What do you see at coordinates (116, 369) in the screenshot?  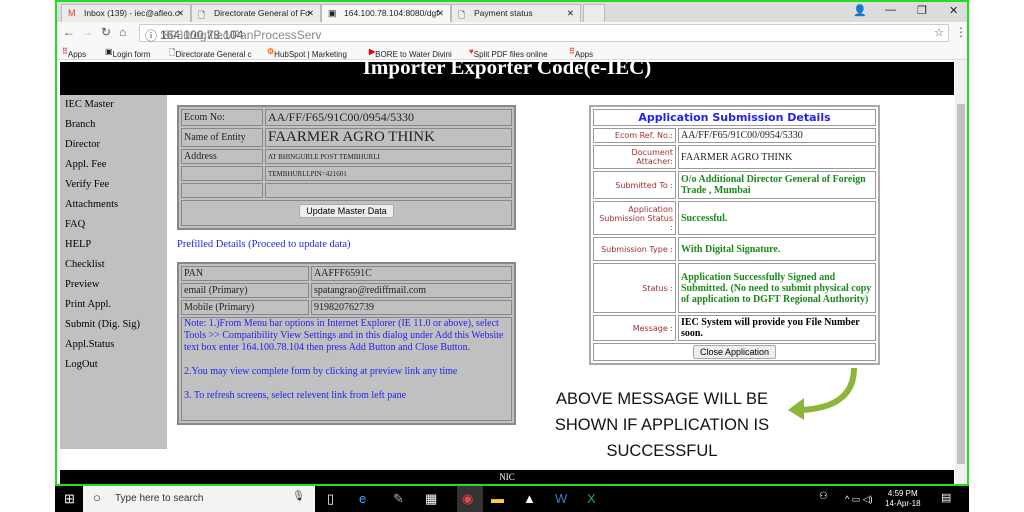 I see `sidebar-item-logout: LogOut` at bounding box center [116, 369].